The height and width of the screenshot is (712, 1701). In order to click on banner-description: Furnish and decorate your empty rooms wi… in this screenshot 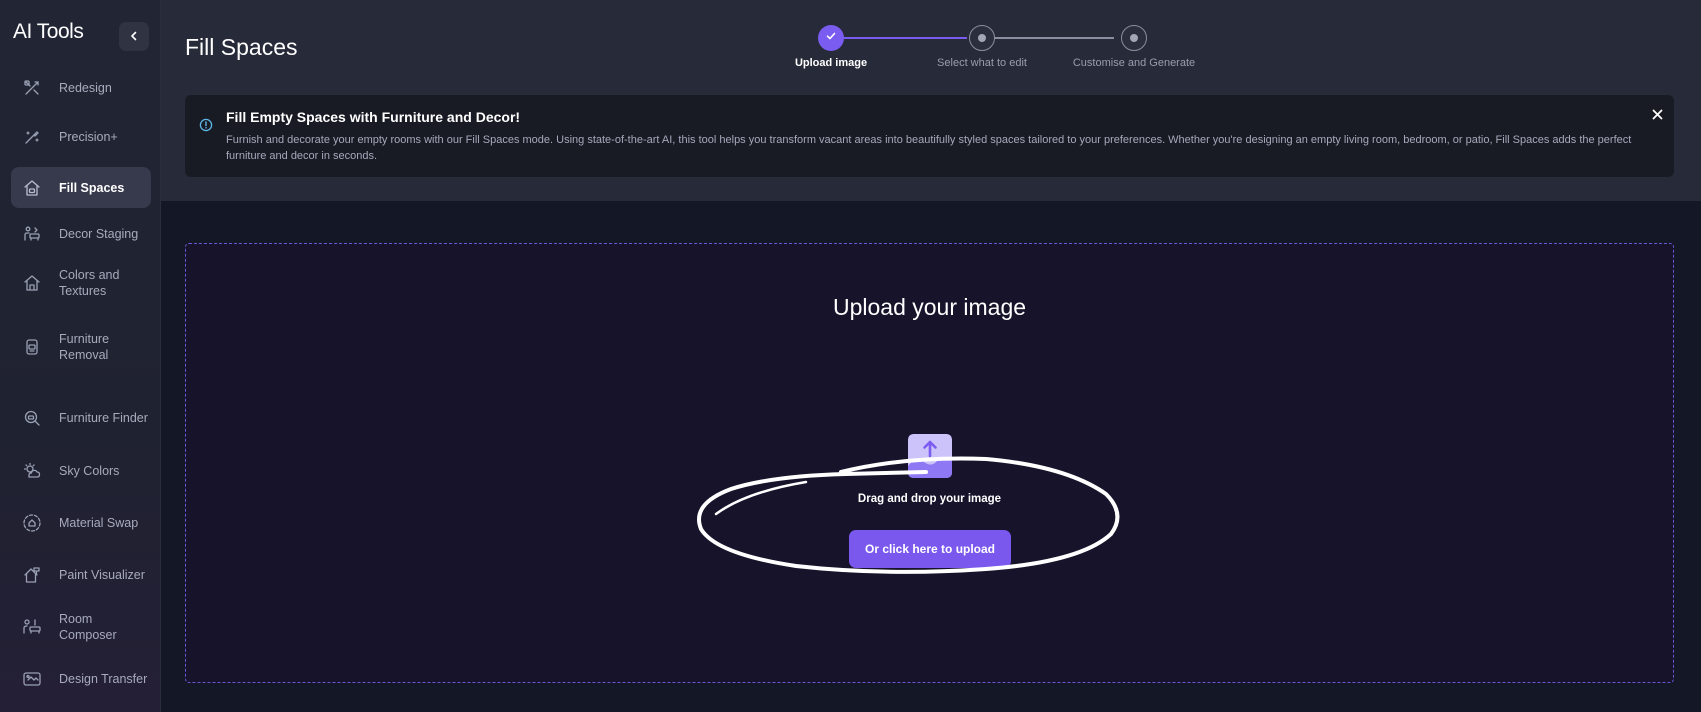, I will do `click(929, 148)`.